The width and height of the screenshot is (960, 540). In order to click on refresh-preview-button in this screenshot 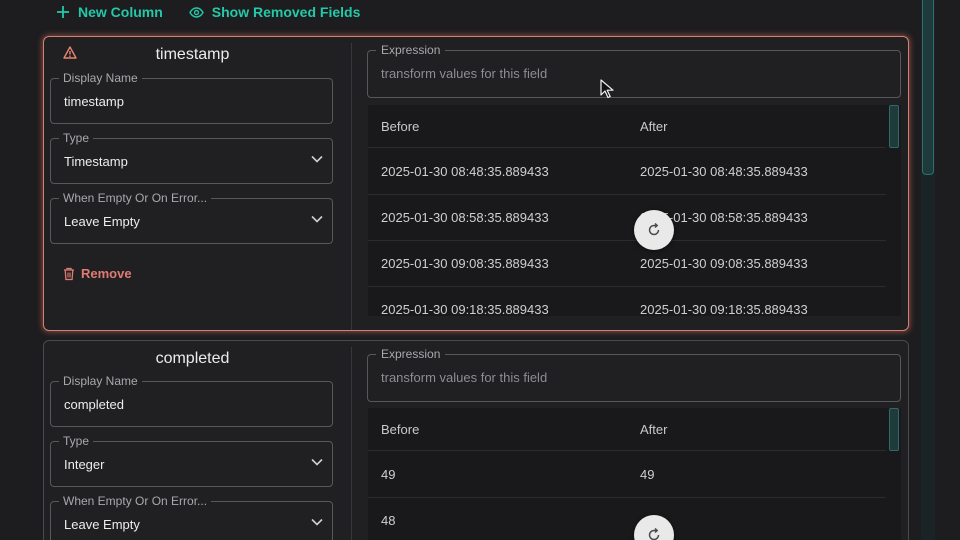, I will do `click(654, 230)`.